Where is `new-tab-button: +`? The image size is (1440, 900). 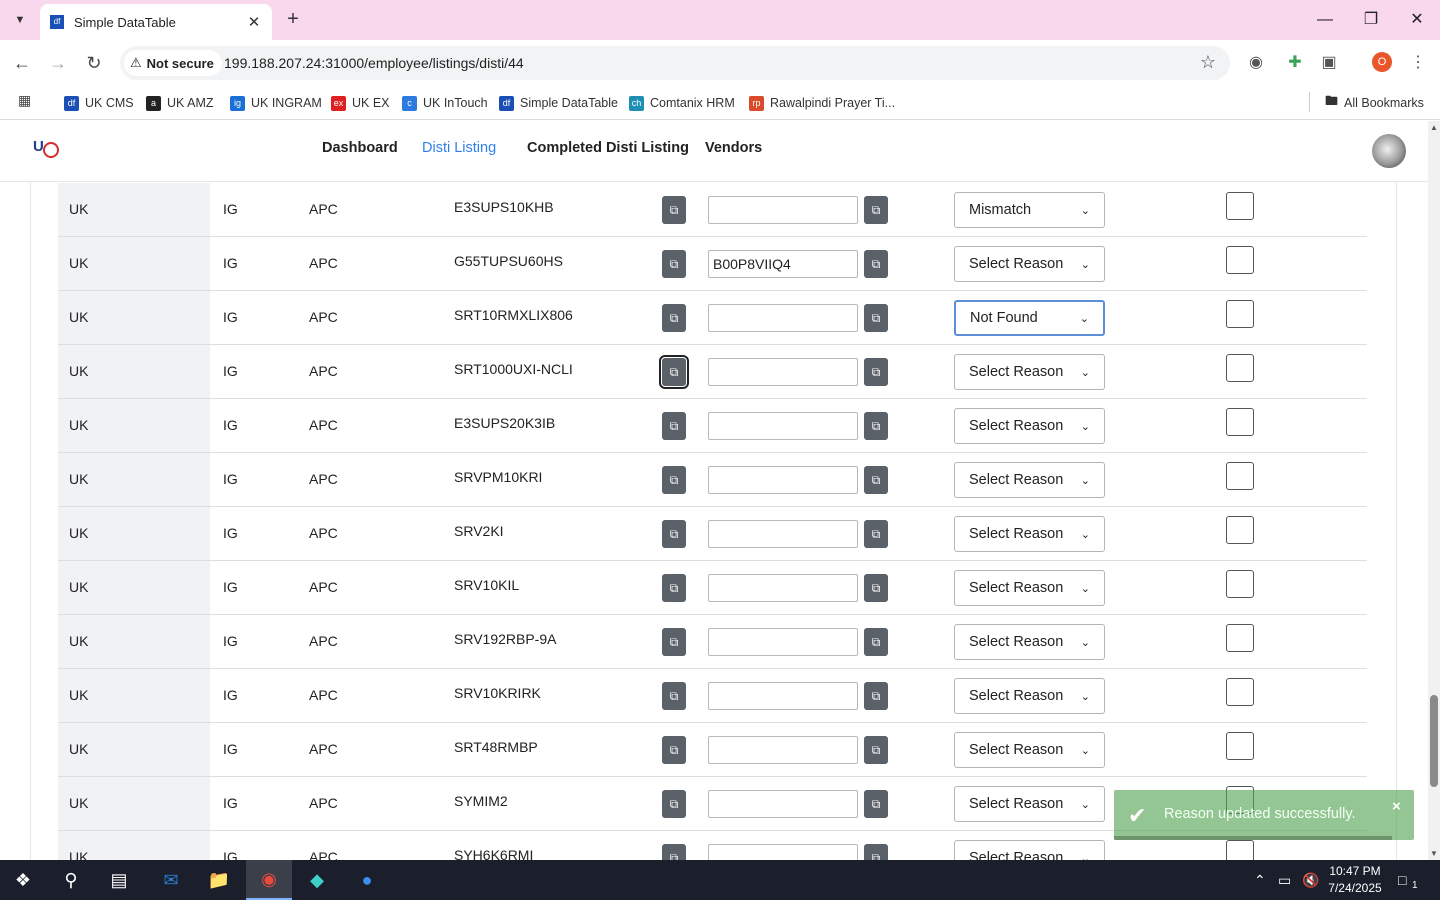
new-tab-button: + is located at coordinates (293, 19).